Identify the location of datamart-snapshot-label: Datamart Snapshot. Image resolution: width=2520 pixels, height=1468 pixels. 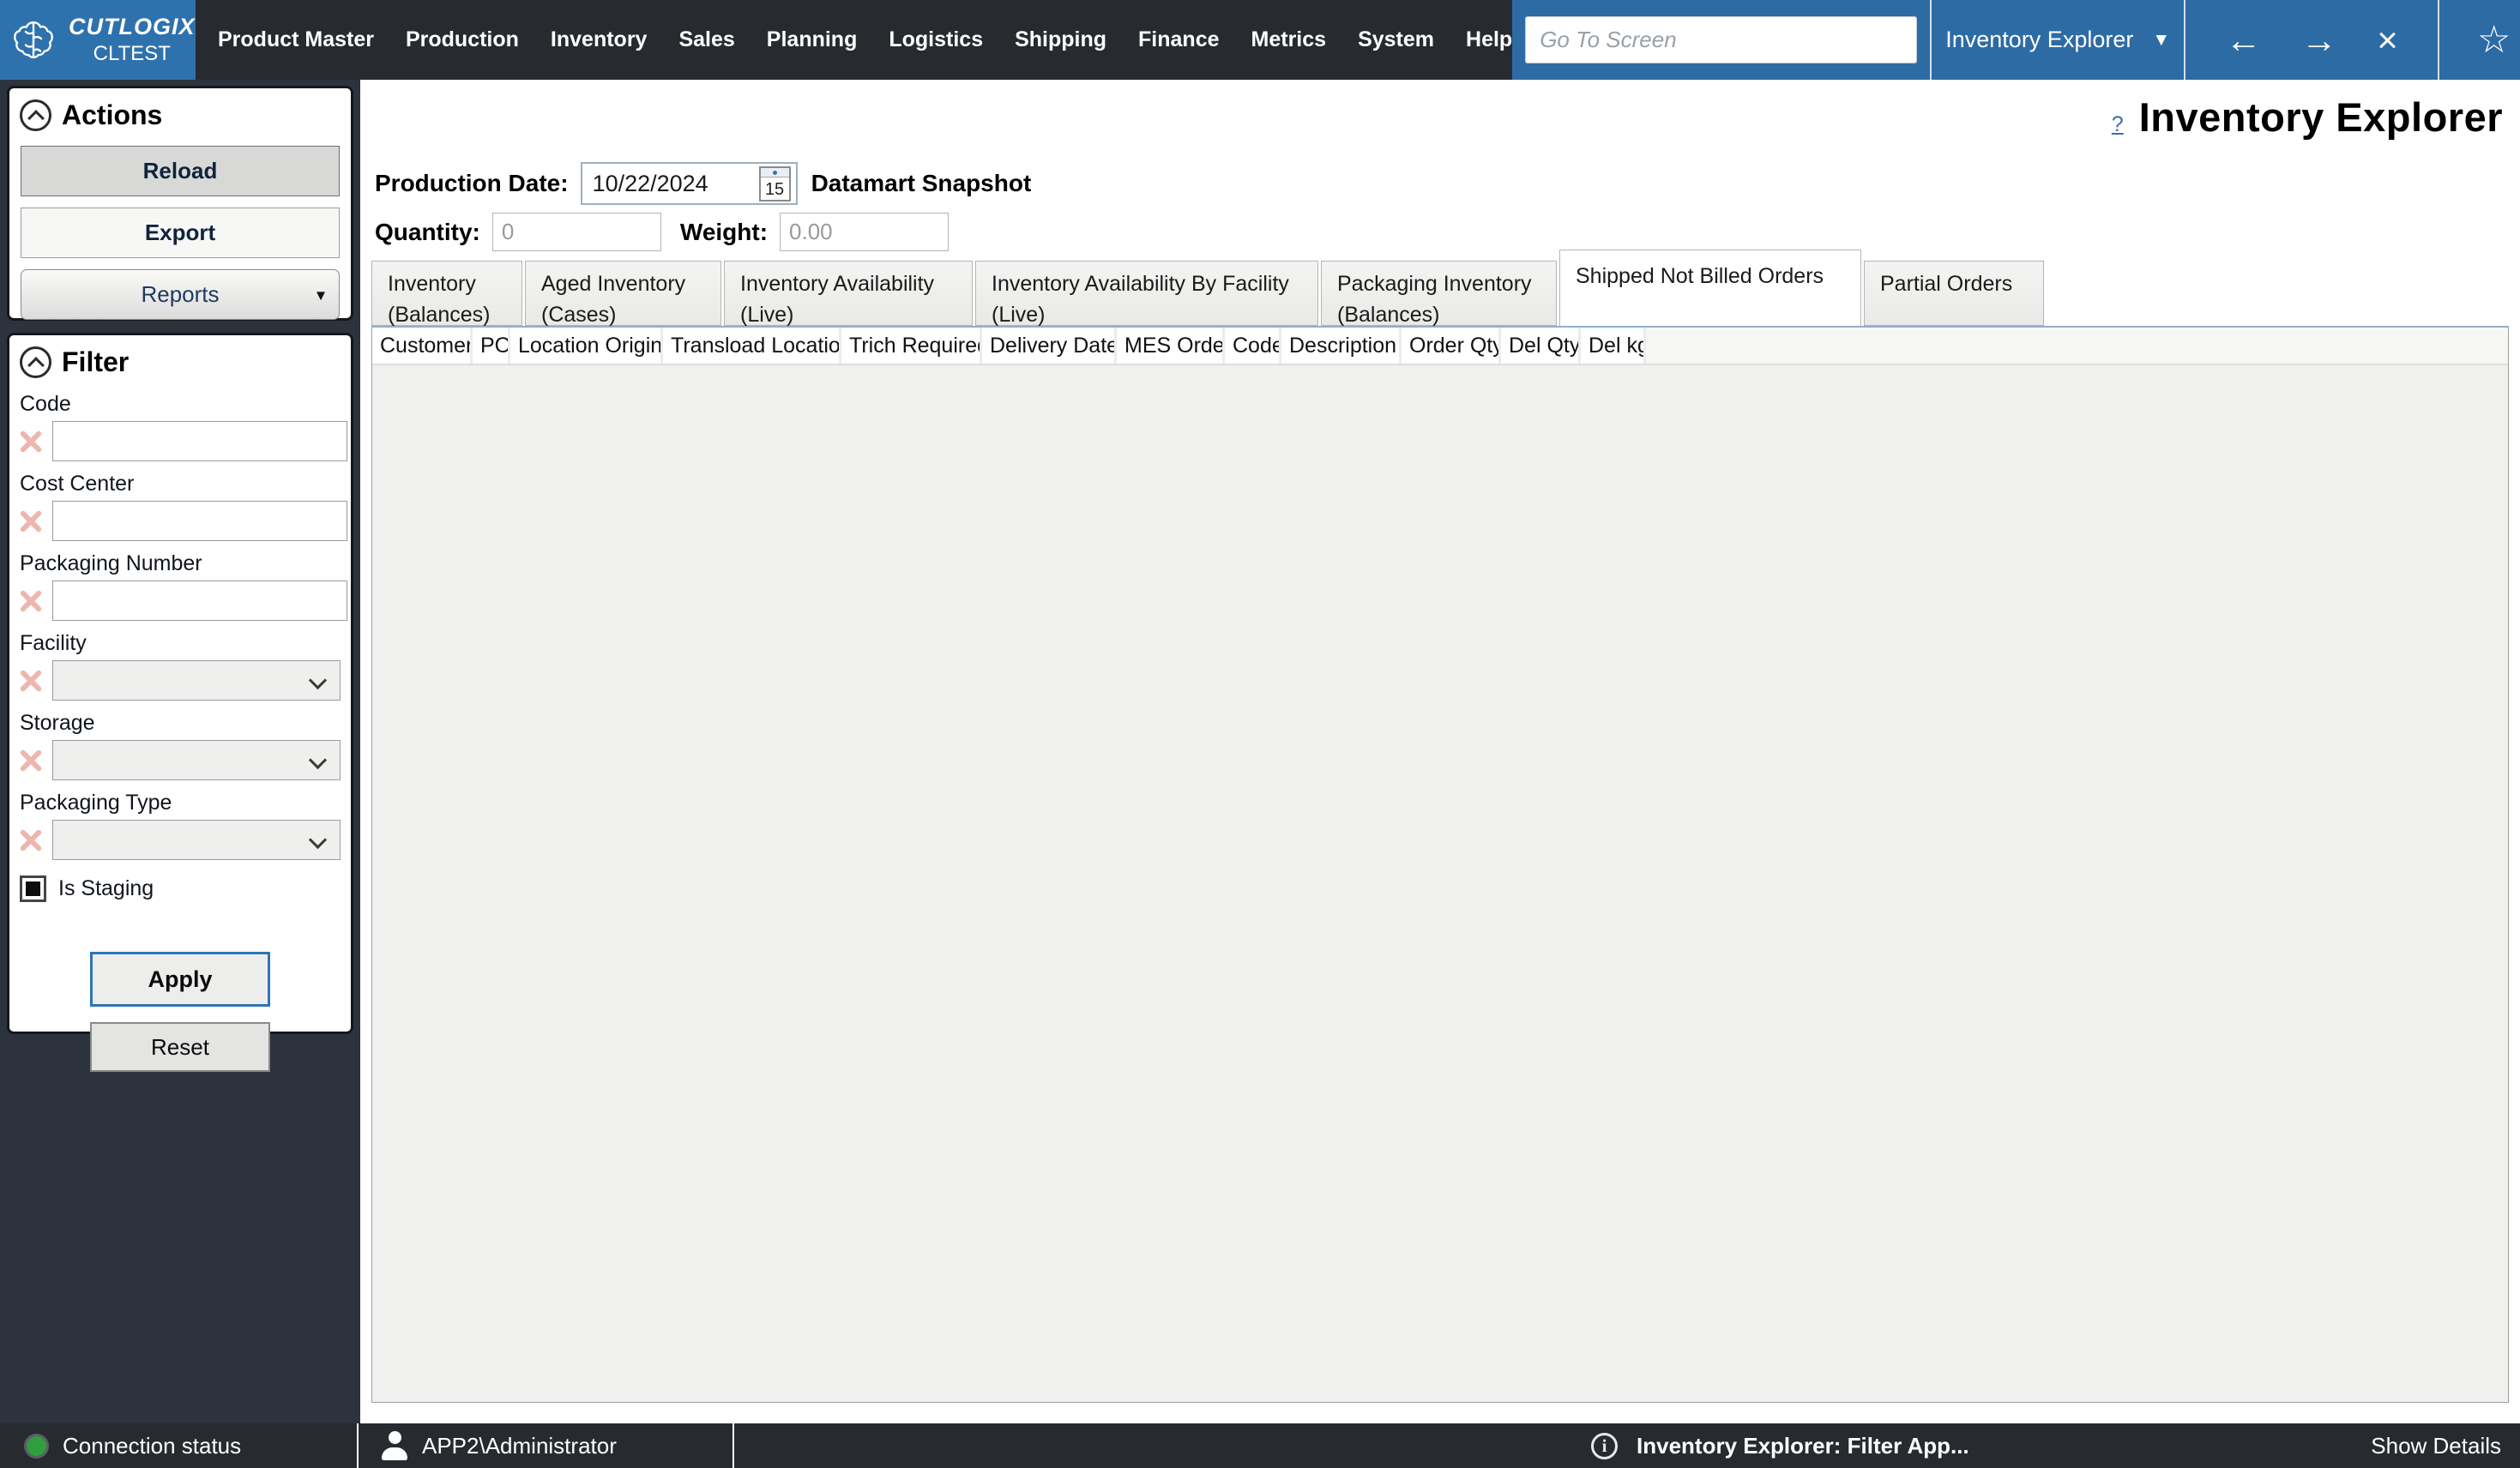
(921, 183).